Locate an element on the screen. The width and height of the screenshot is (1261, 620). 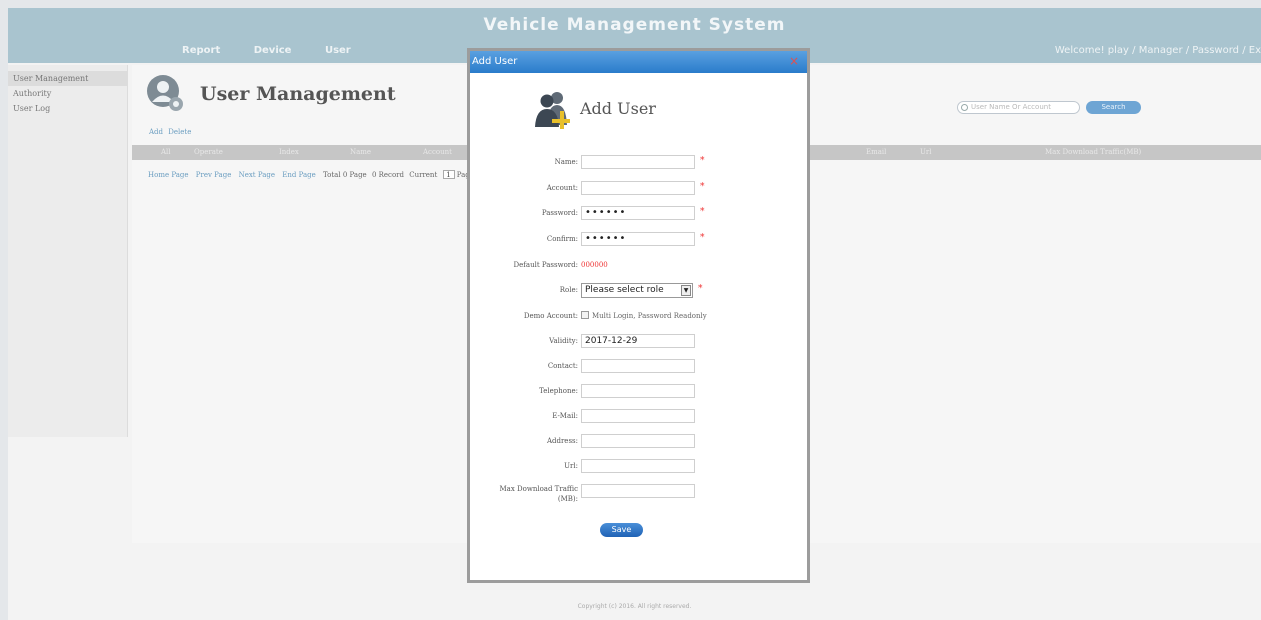
default-password-row: Default Password: 000000 is located at coordinates (638, 266).